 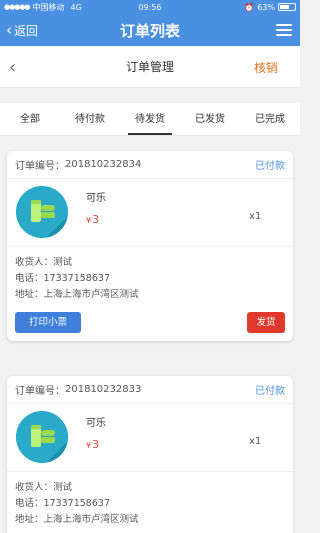 What do you see at coordinates (103, 164) in the screenshot?
I see `order-number: 201810232834` at bounding box center [103, 164].